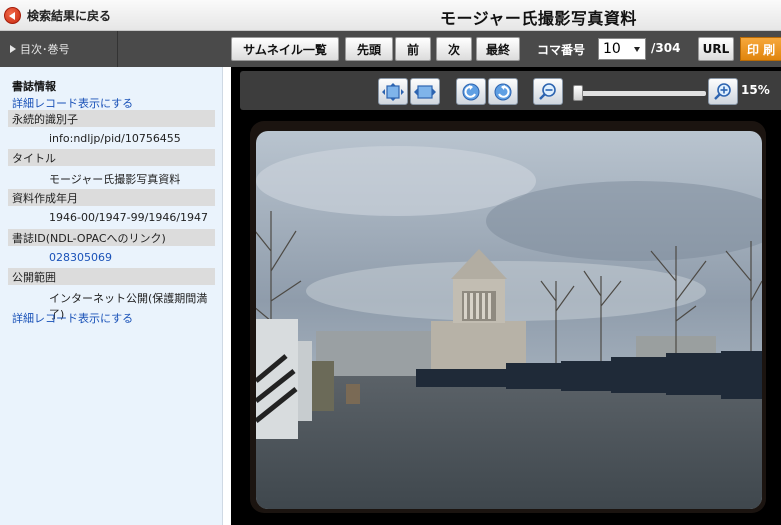 This screenshot has height=525, width=781. Describe the element at coordinates (13, 49) in the screenshot. I see `expand-arrow-icon` at that location.